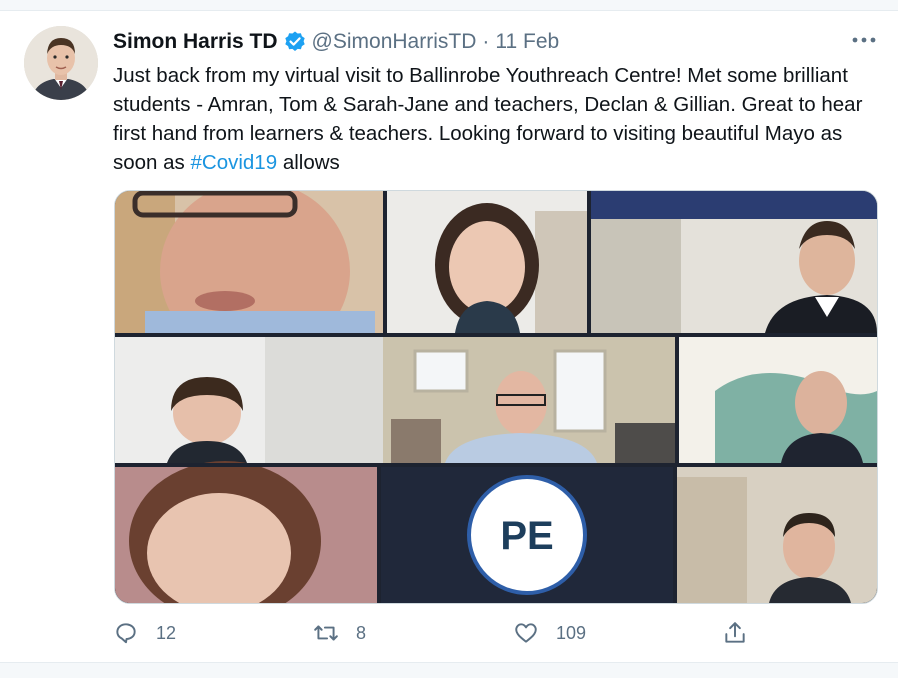 This screenshot has width=898, height=678. What do you see at coordinates (361, 632) in the screenshot?
I see `retweet-count: 8` at bounding box center [361, 632].